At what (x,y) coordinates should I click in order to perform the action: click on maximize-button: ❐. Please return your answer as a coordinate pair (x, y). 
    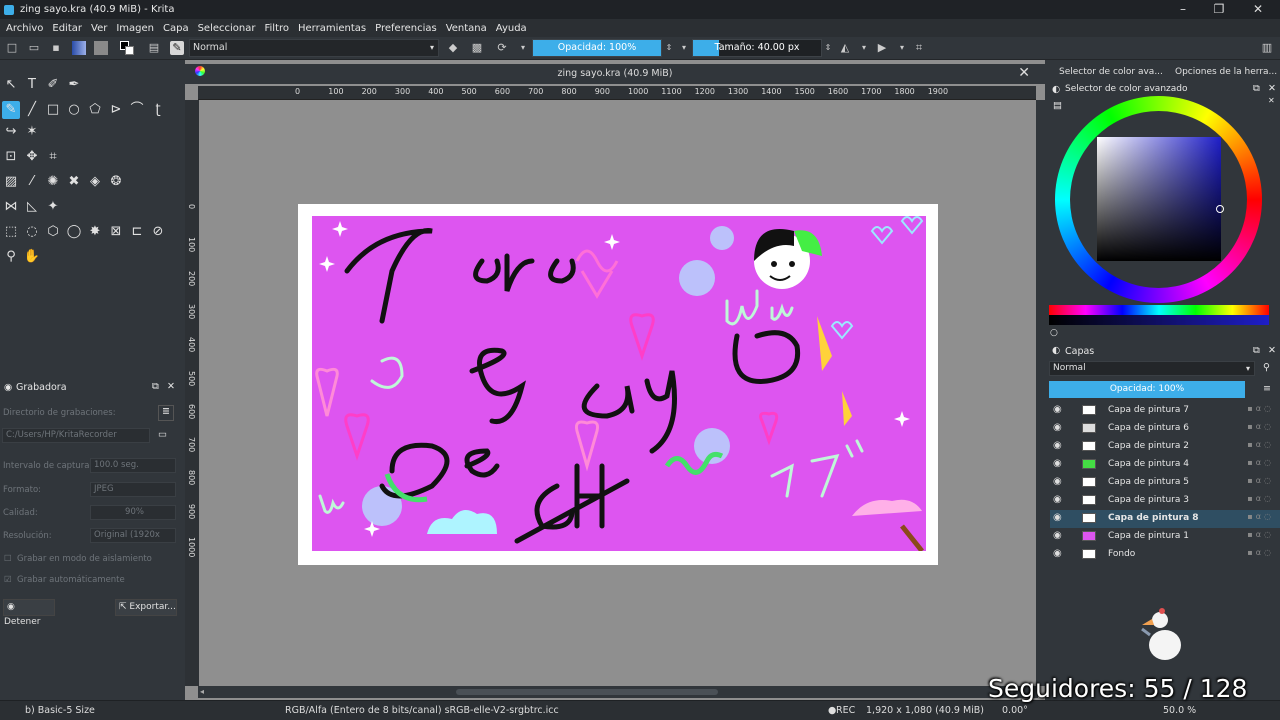
    Looking at the image, I should click on (1219, 9).